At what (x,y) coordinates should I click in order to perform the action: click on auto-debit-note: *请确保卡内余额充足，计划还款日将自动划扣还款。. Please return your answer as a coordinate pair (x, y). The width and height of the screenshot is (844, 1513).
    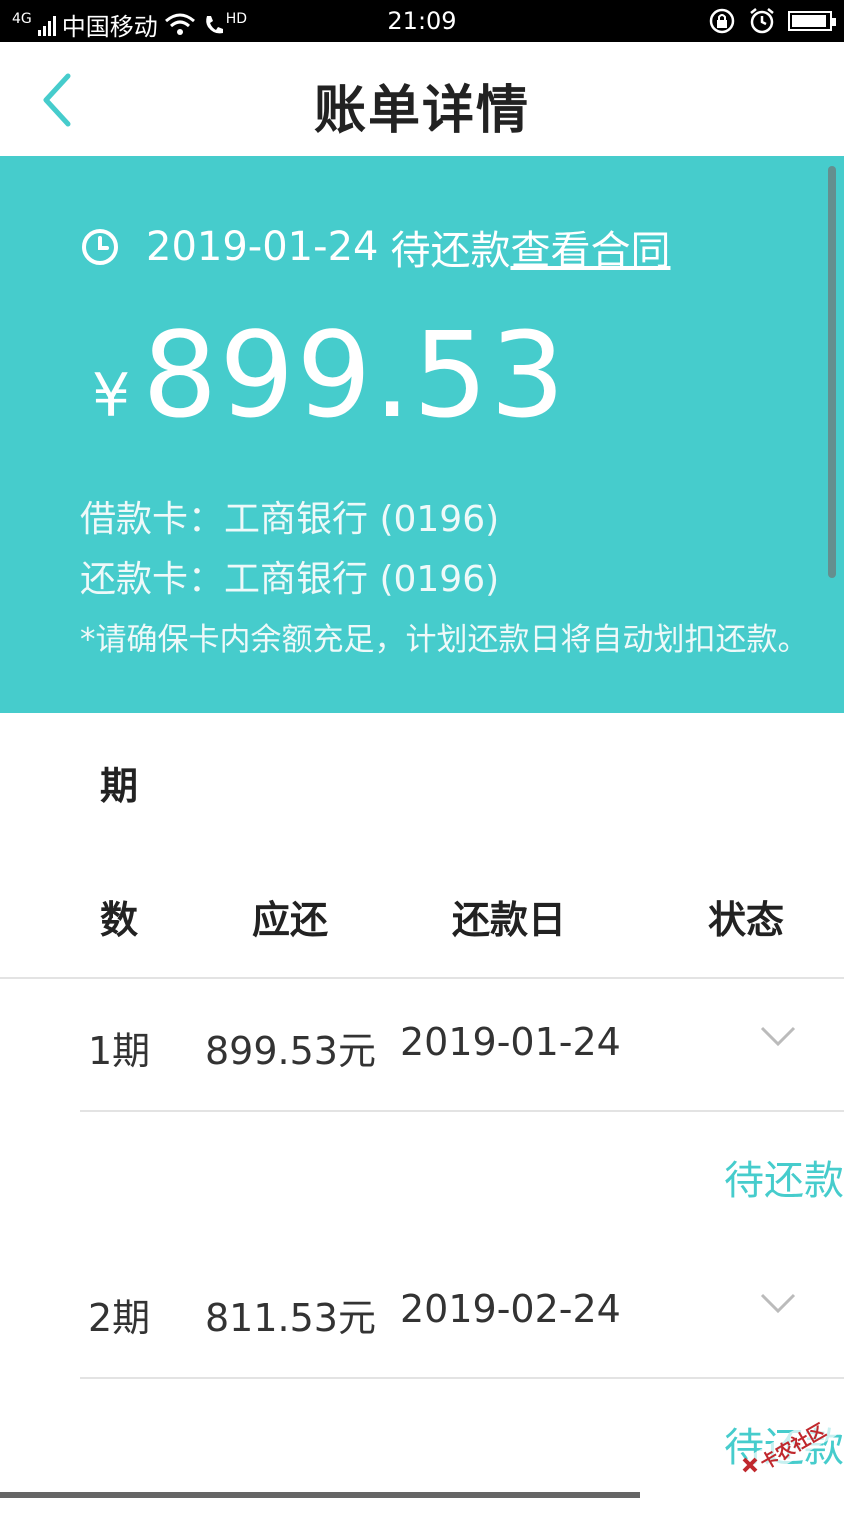
    Looking at the image, I should click on (444, 640).